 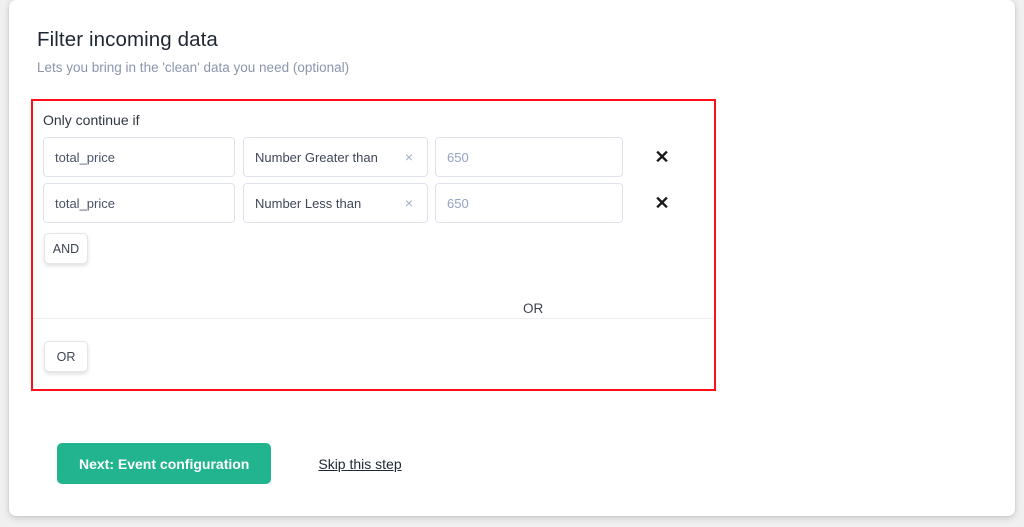 What do you see at coordinates (373, 314) in the screenshot?
I see `or-divider: OR` at bounding box center [373, 314].